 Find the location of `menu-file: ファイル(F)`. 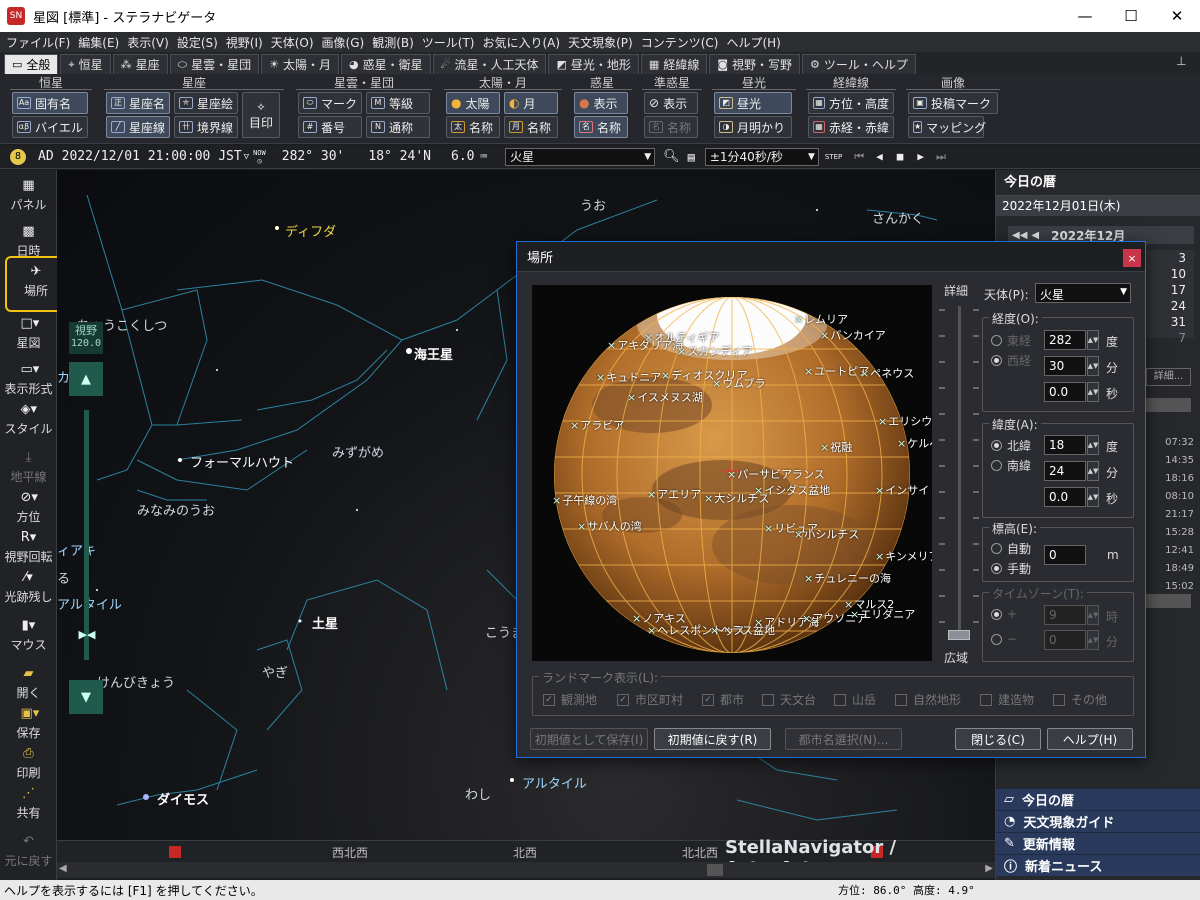

menu-file: ファイル(F) is located at coordinates (38, 42).